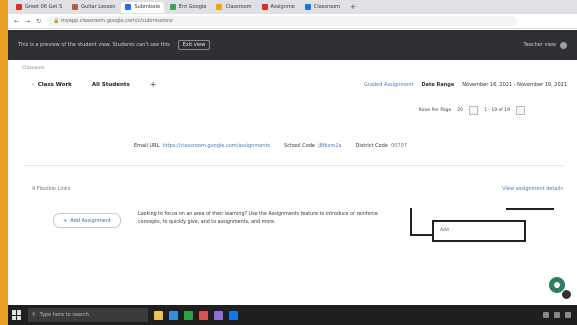 The width and height of the screenshot is (577, 325). I want to click on back-link-label: Class Work, so click(54, 84).